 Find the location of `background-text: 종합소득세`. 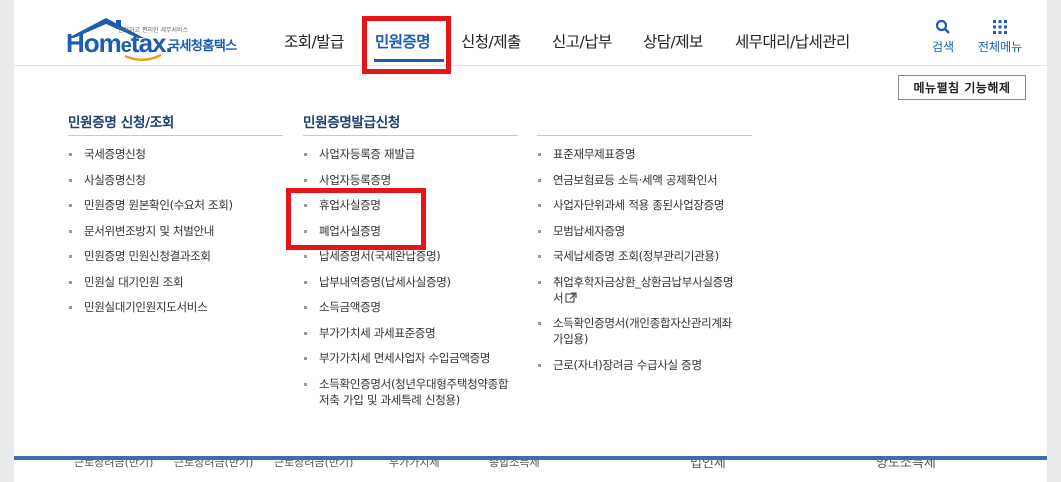

background-text: 종합소득세 is located at coordinates (514, 464).